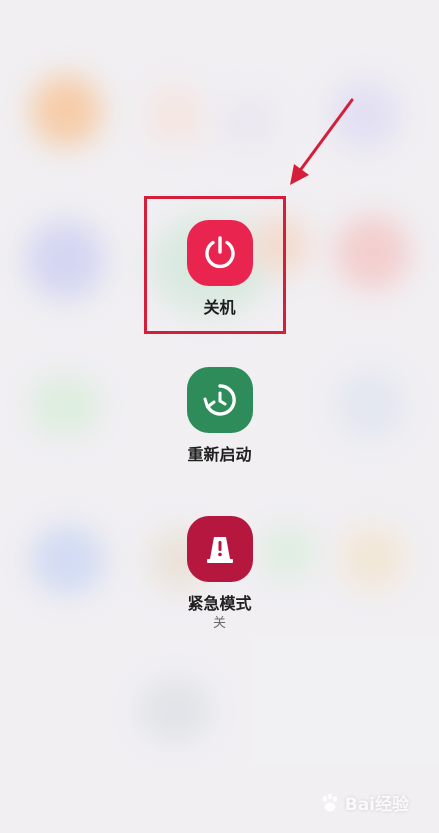 This screenshot has width=439, height=833. I want to click on emergency-mode-button, so click(219, 549).